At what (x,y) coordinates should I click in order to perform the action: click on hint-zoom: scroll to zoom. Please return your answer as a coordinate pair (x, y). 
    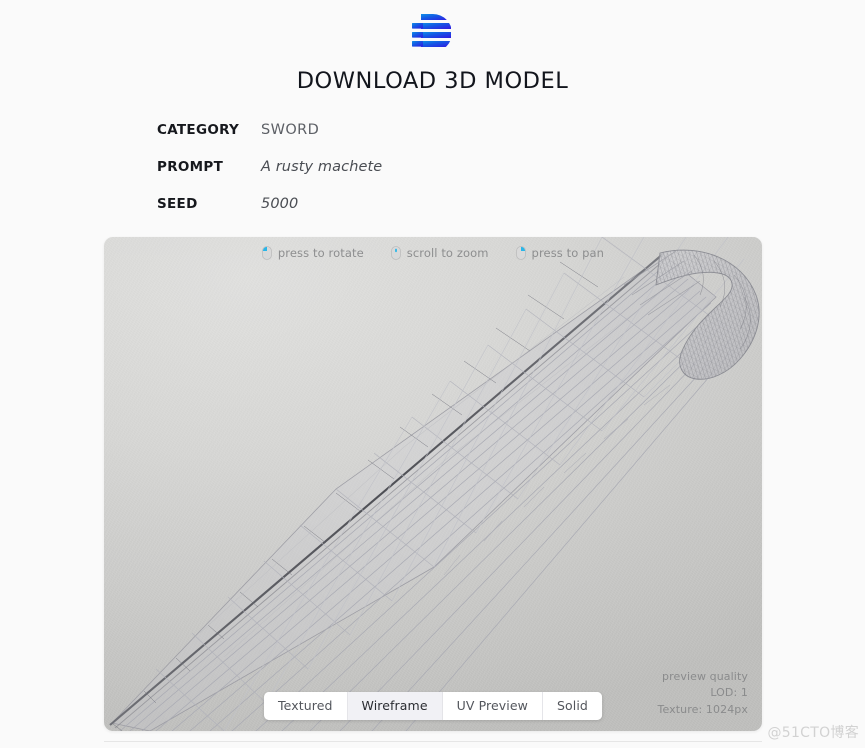
    Looking at the image, I should click on (439, 253).